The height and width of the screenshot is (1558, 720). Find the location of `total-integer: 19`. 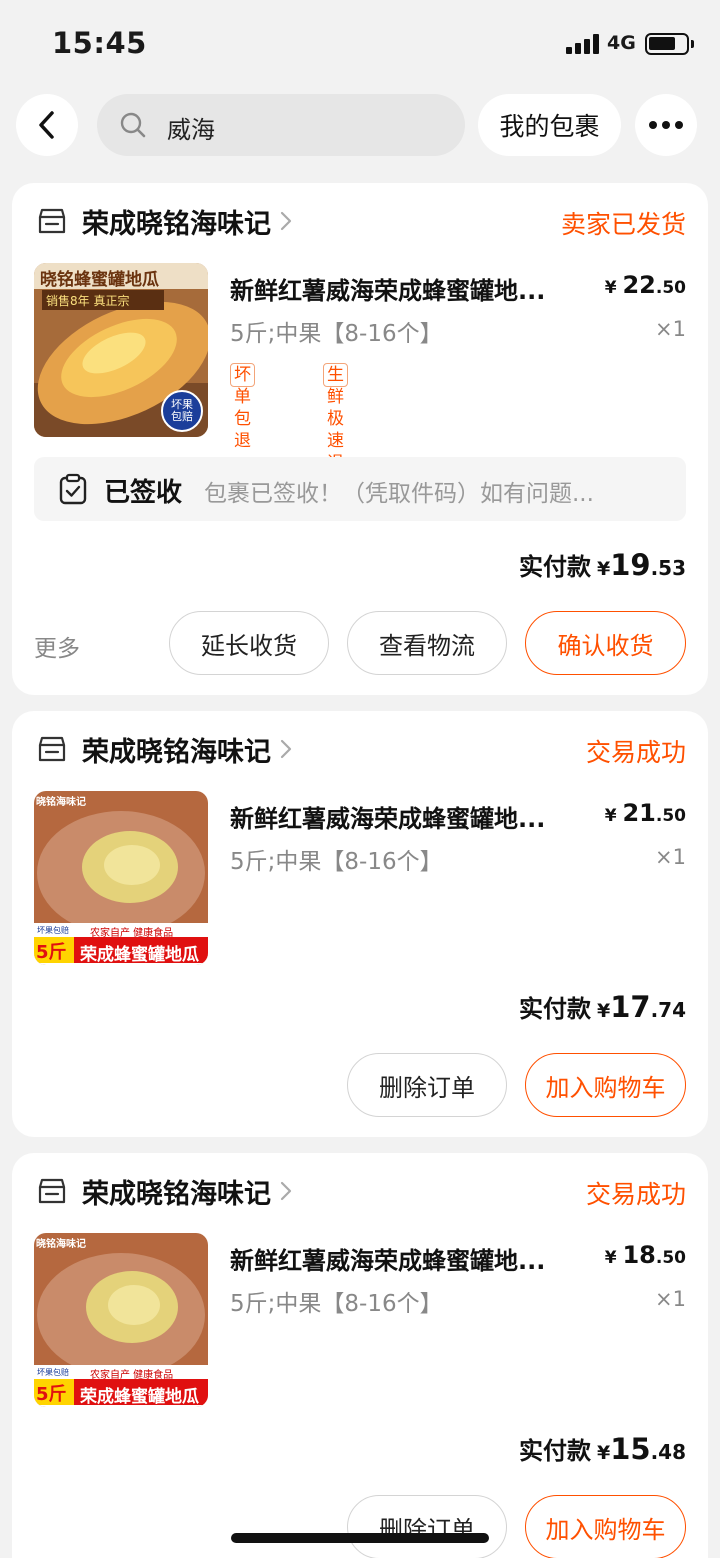

total-integer: 19 is located at coordinates (630, 565).